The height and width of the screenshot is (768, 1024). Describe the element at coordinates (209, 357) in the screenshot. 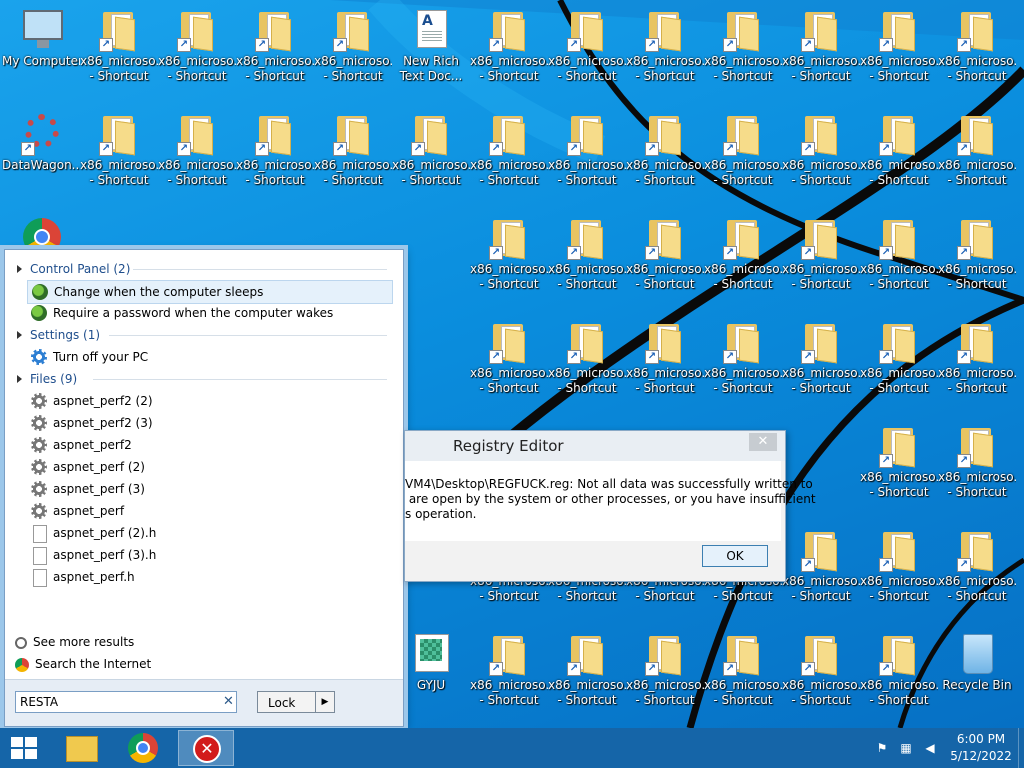

I see `result-turn-off-pc: Turn off your PC` at that location.